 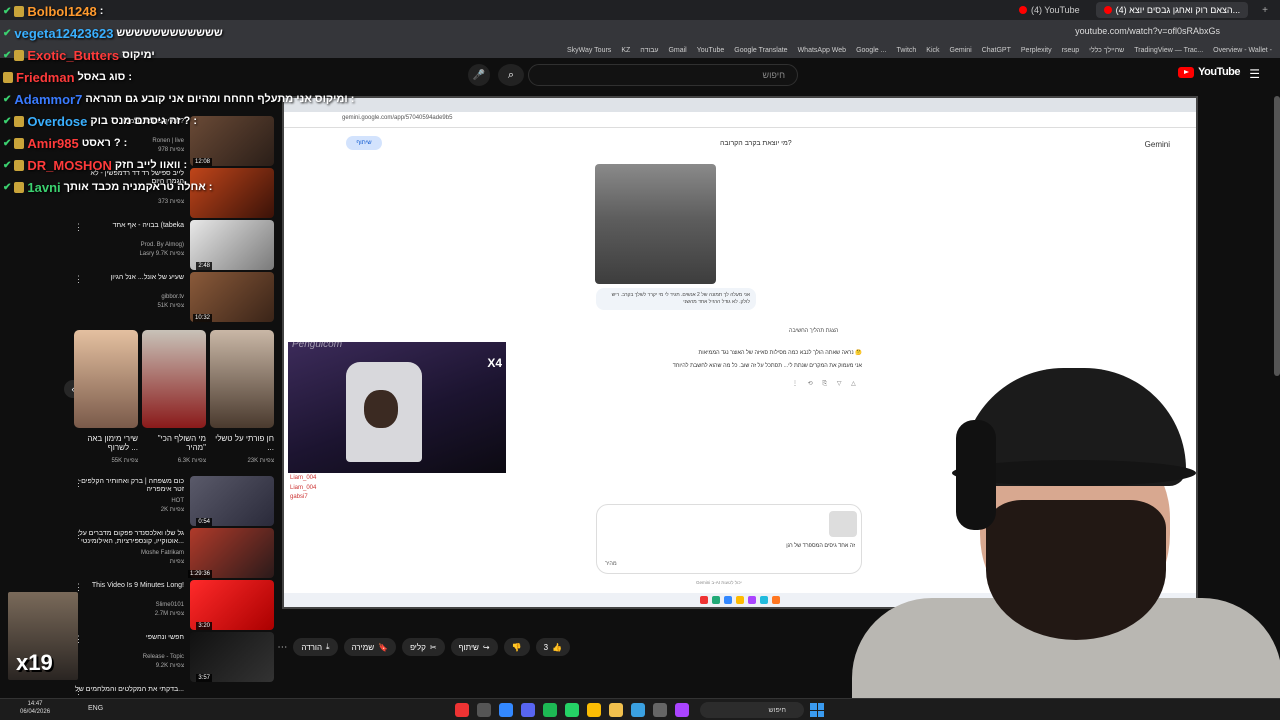 What do you see at coordinates (625, 50) in the screenshot?
I see `bookmark: KZ` at bounding box center [625, 50].